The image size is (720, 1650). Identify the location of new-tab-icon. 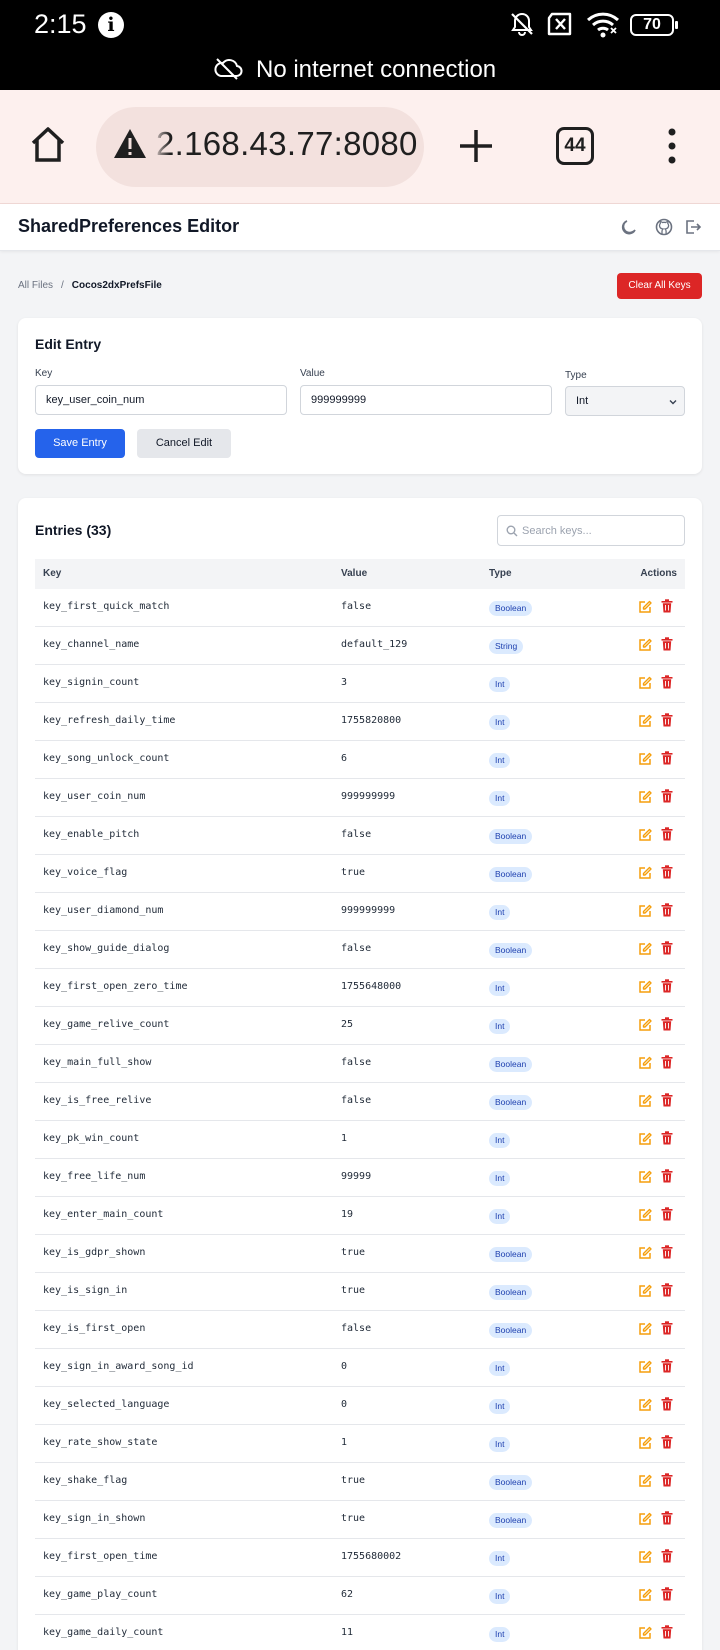
(476, 146).